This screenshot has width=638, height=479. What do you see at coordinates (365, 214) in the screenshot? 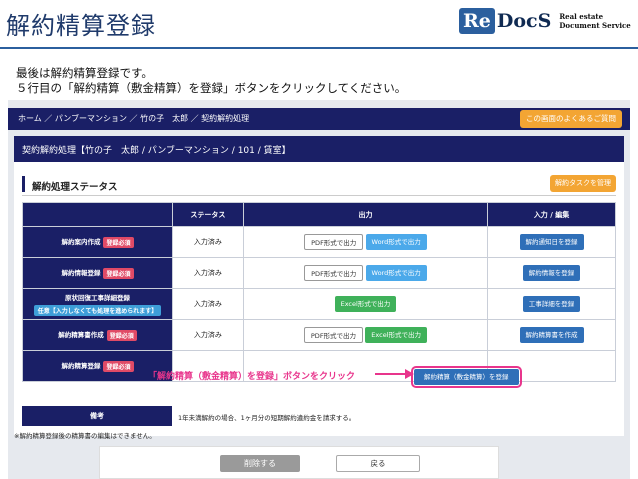
I see `header-cell-output: 出力` at bounding box center [365, 214].